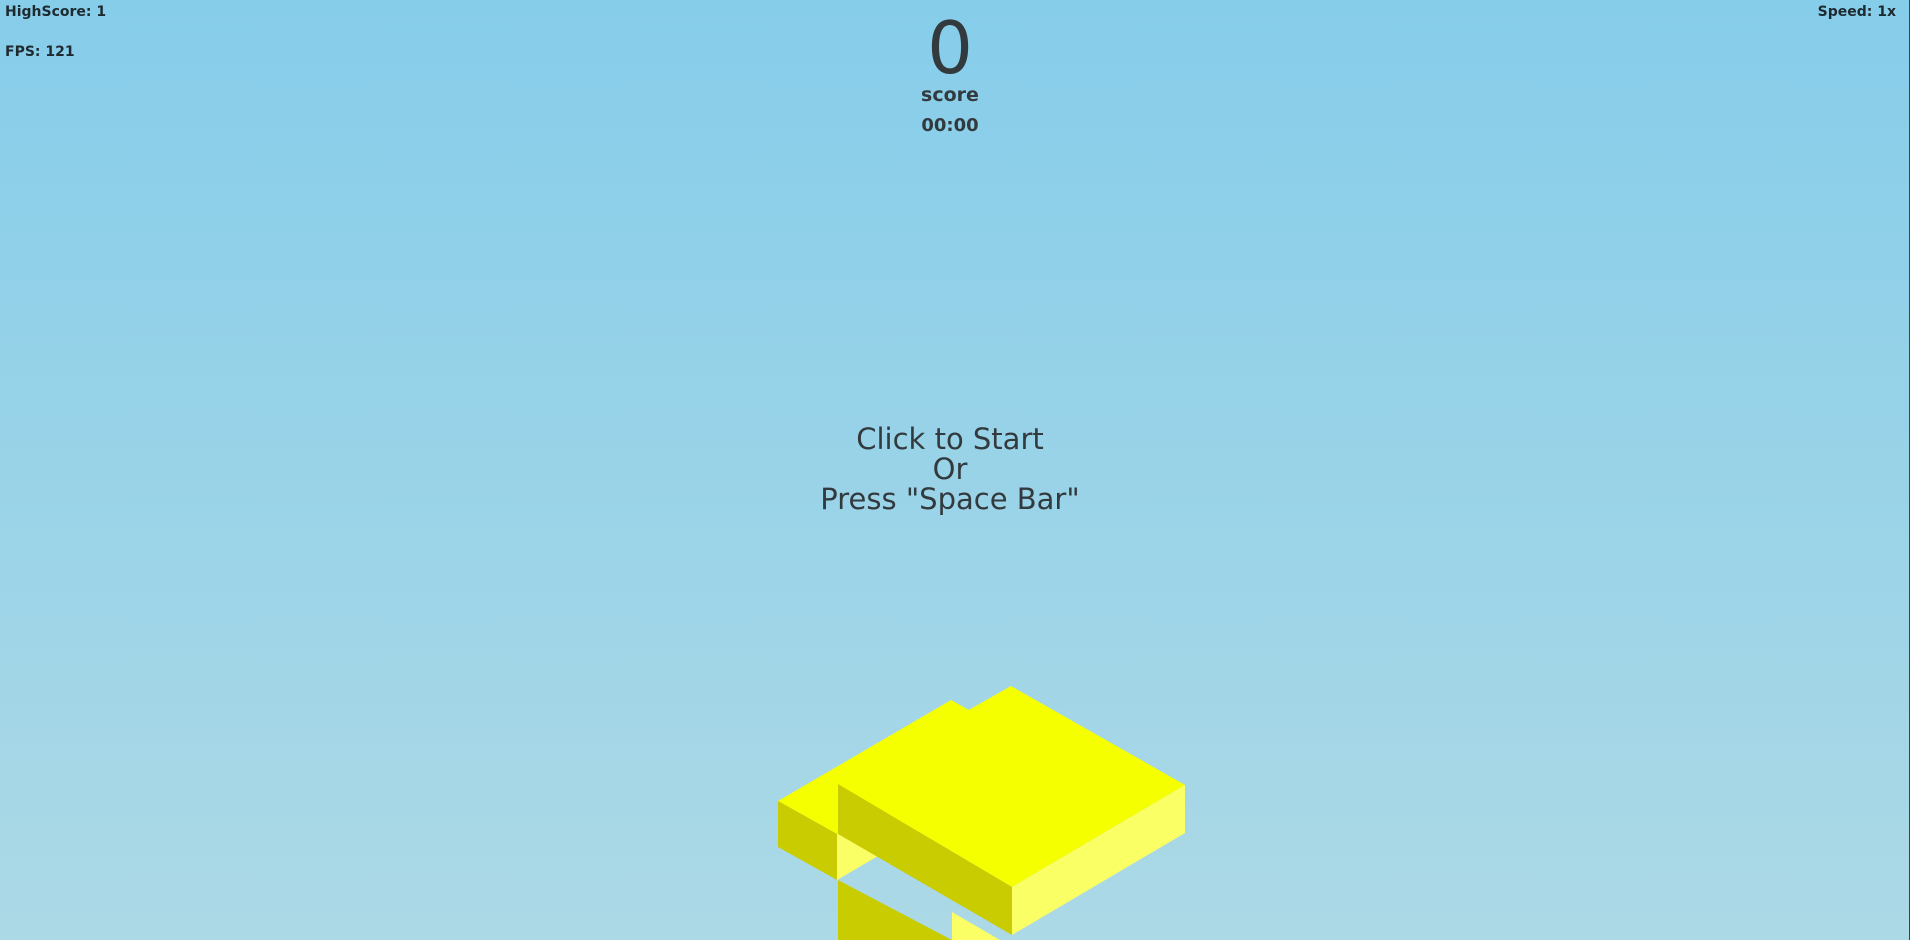 Image resolution: width=1910 pixels, height=940 pixels. Describe the element at coordinates (1011, 810) in the screenshot. I see `top-block` at that location.